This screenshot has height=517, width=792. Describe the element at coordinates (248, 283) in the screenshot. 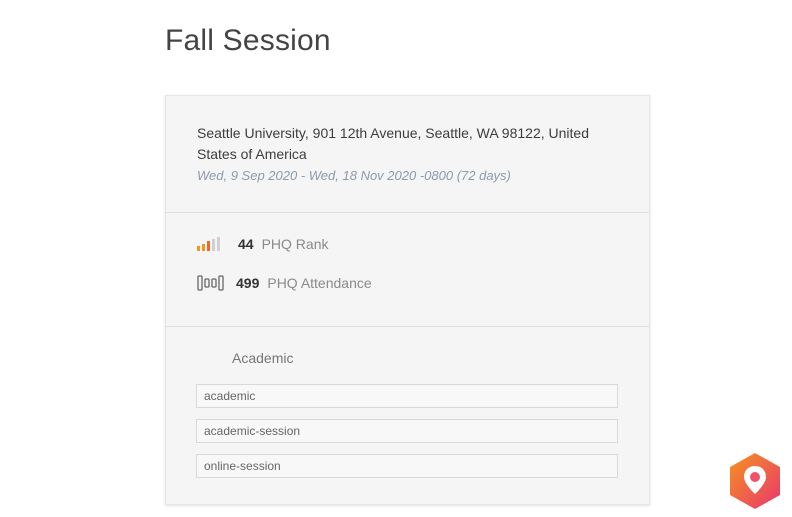

I see `phq-attendance-value: 499` at that location.